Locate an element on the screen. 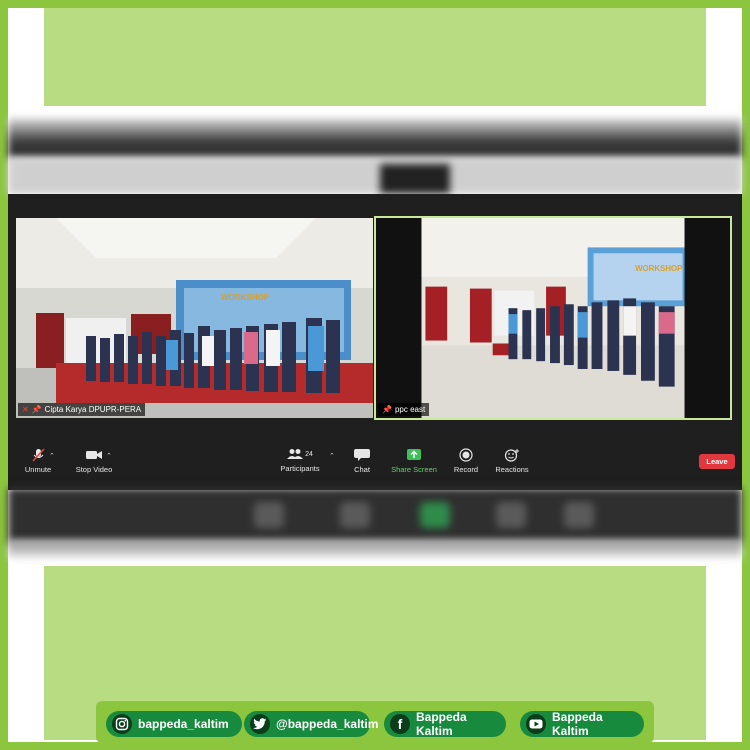 This screenshot has width=750, height=750. video-frame-right: WORKSHOP is located at coordinates (553, 318).